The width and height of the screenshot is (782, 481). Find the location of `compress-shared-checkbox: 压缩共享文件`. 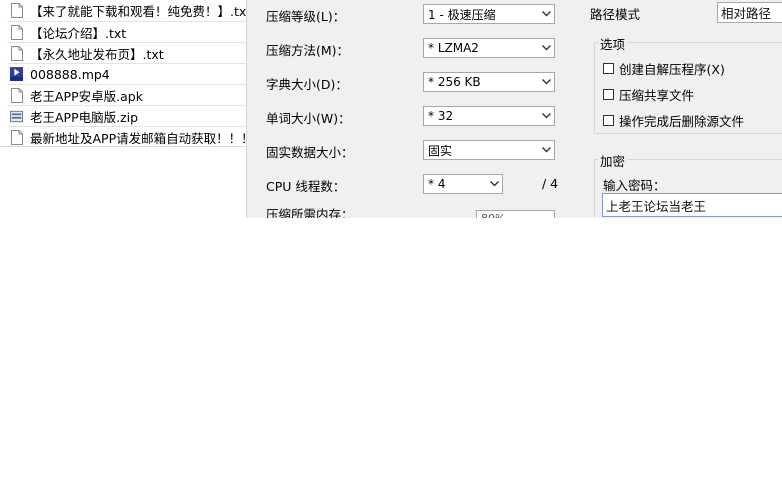

compress-shared-checkbox: 压缩共享文件 is located at coordinates (648, 94).